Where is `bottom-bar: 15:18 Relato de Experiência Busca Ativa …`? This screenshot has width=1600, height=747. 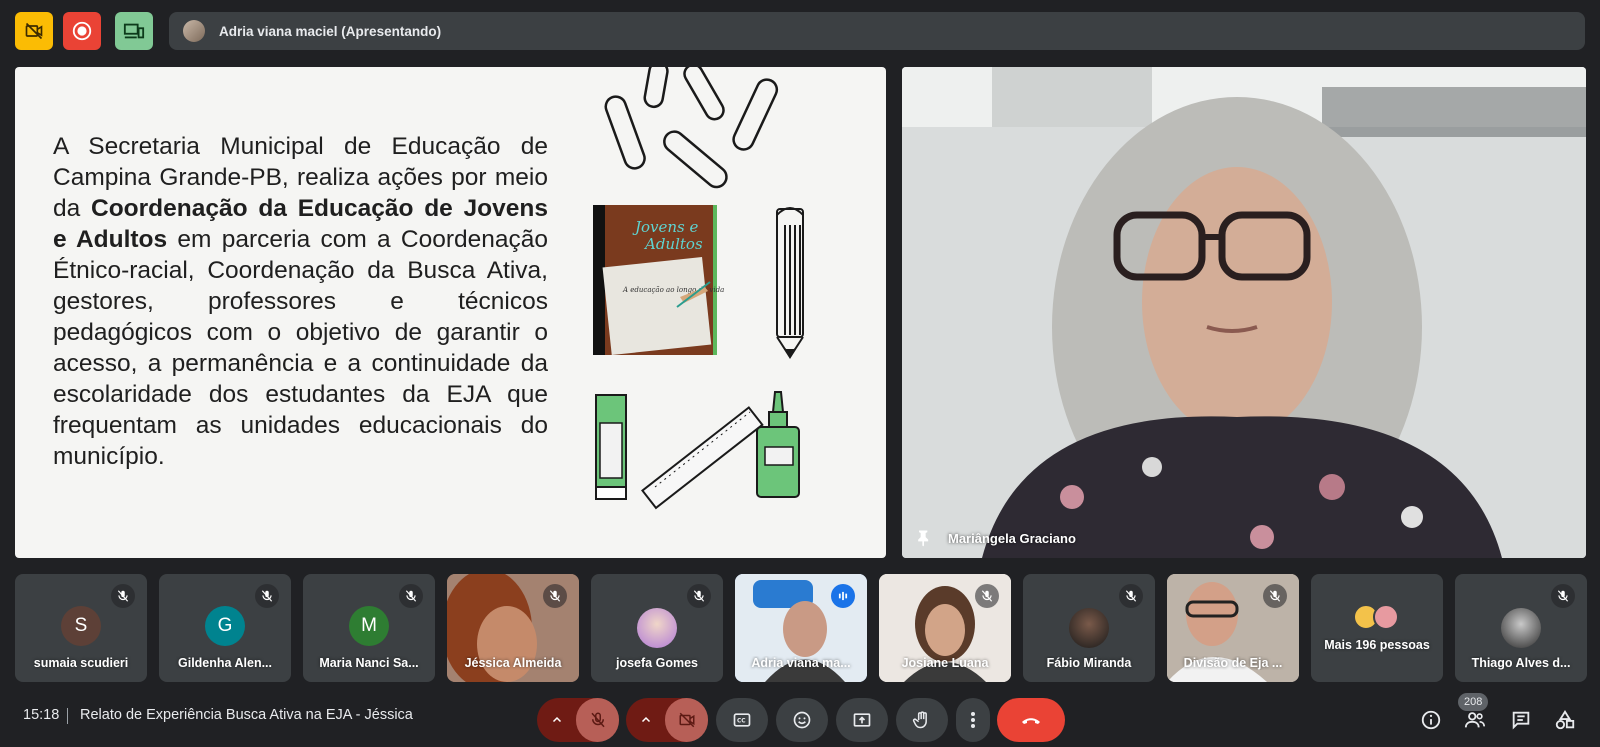
bottom-bar: 15:18 Relato de Experiência Busca Ativa … is located at coordinates (800, 717).